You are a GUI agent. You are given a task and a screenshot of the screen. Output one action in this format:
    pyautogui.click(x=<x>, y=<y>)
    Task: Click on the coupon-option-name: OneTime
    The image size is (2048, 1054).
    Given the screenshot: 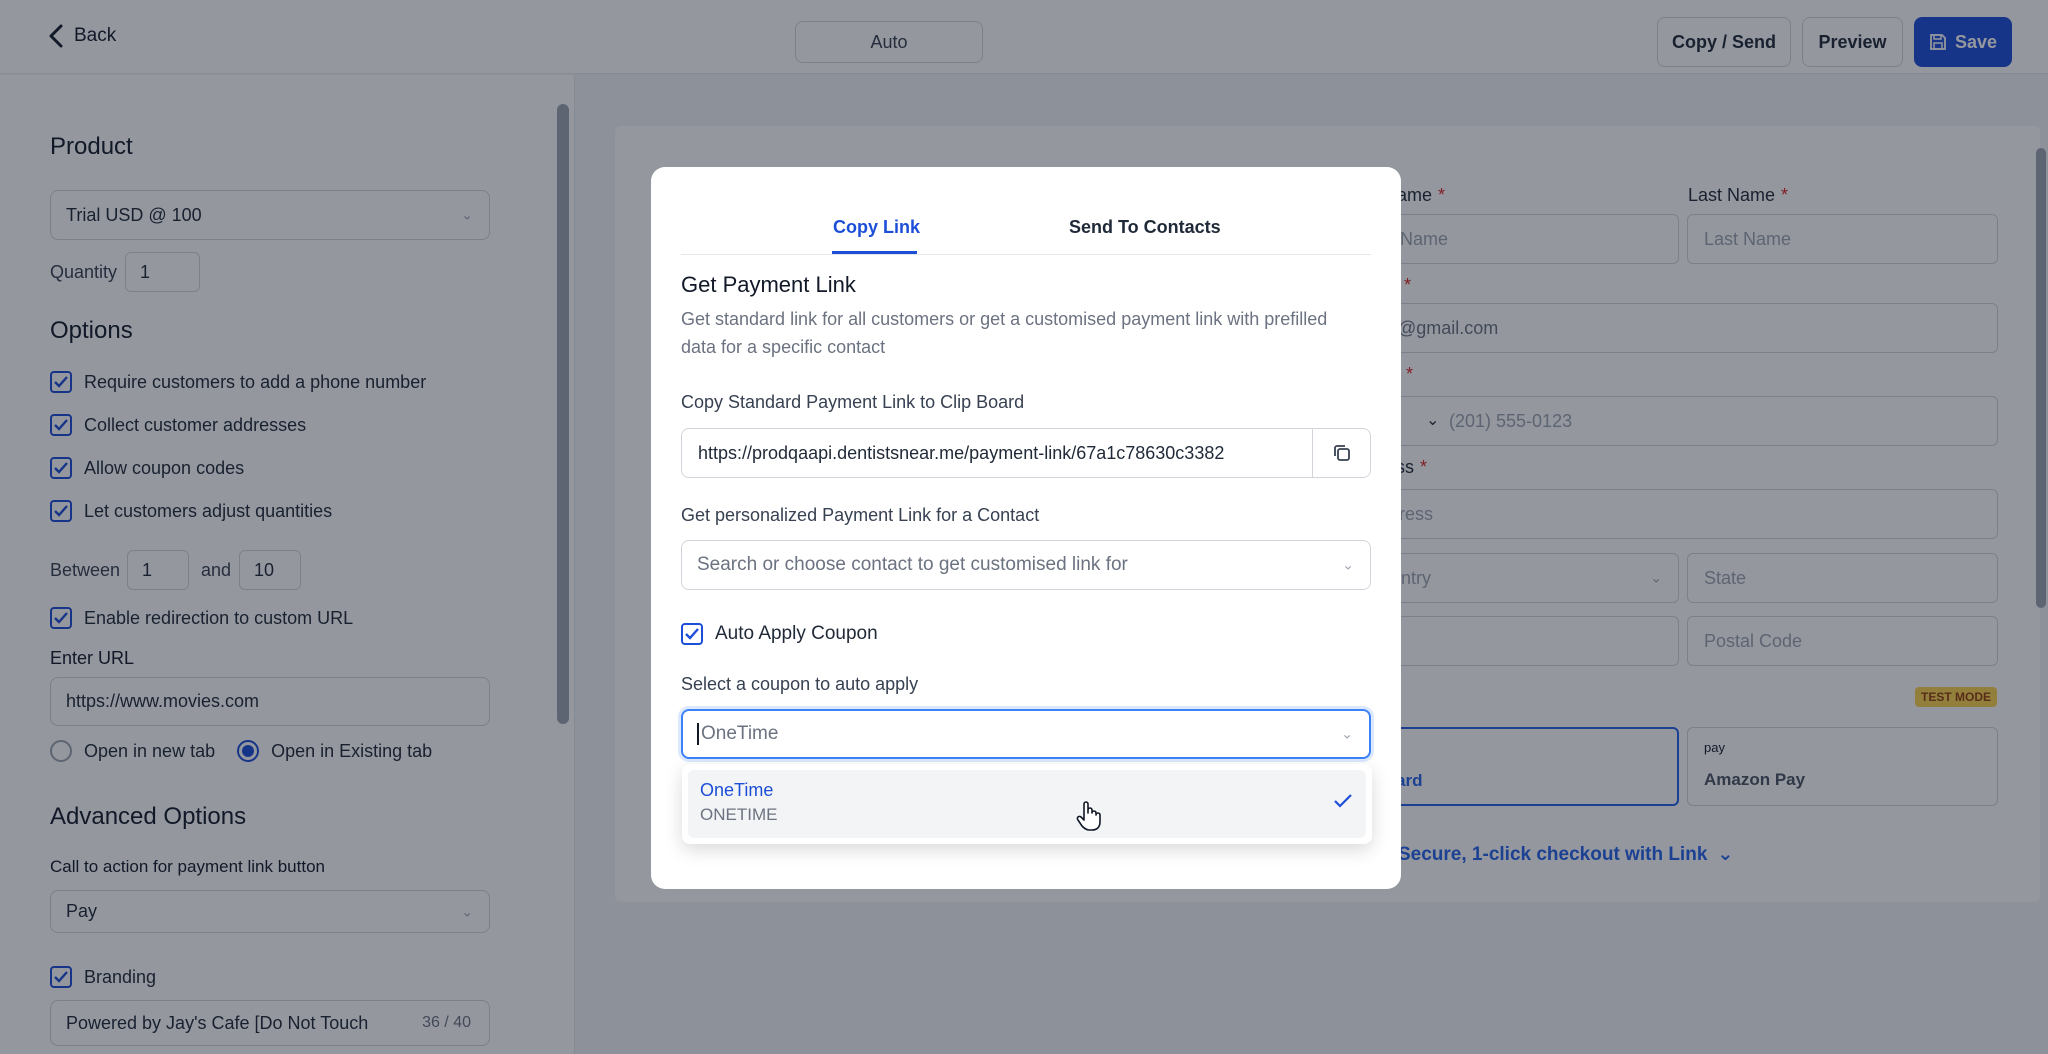 What is the action you would take?
    pyautogui.click(x=737, y=790)
    